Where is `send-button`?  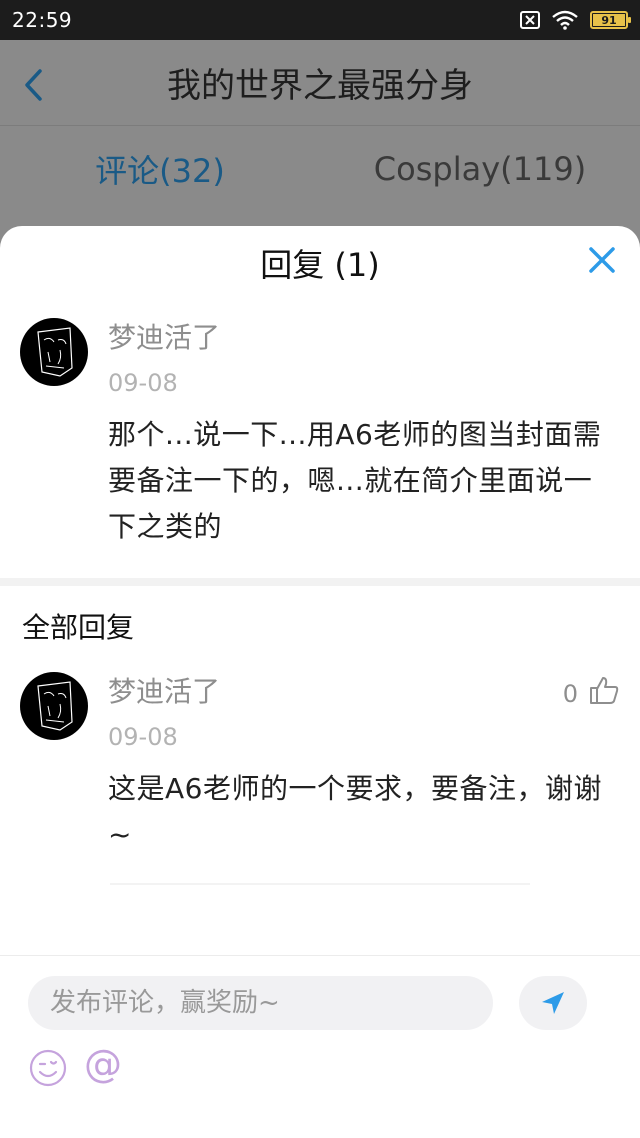 send-button is located at coordinates (553, 1003).